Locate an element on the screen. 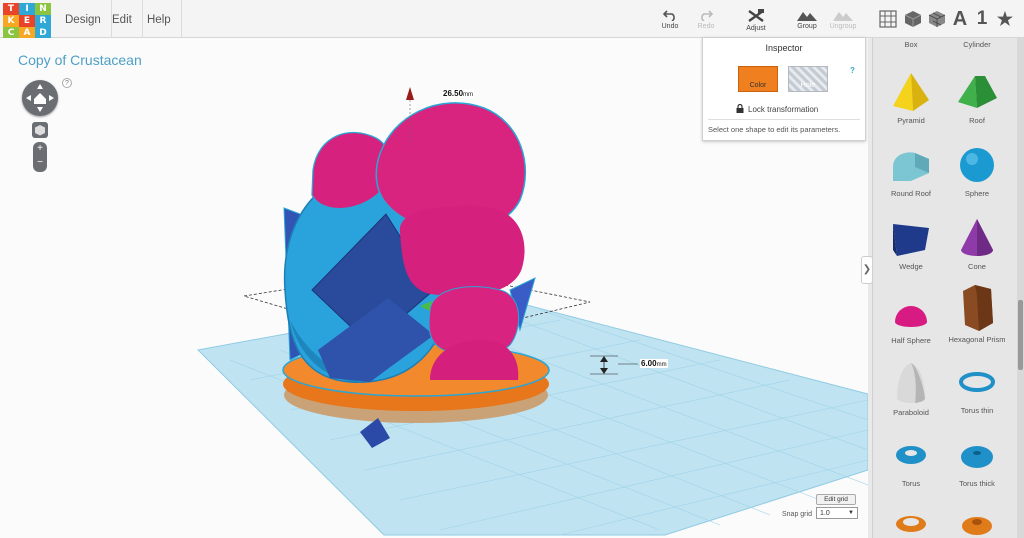 The width and height of the screenshot is (1024, 538). shape-box: Box is located at coordinates (911, 43).